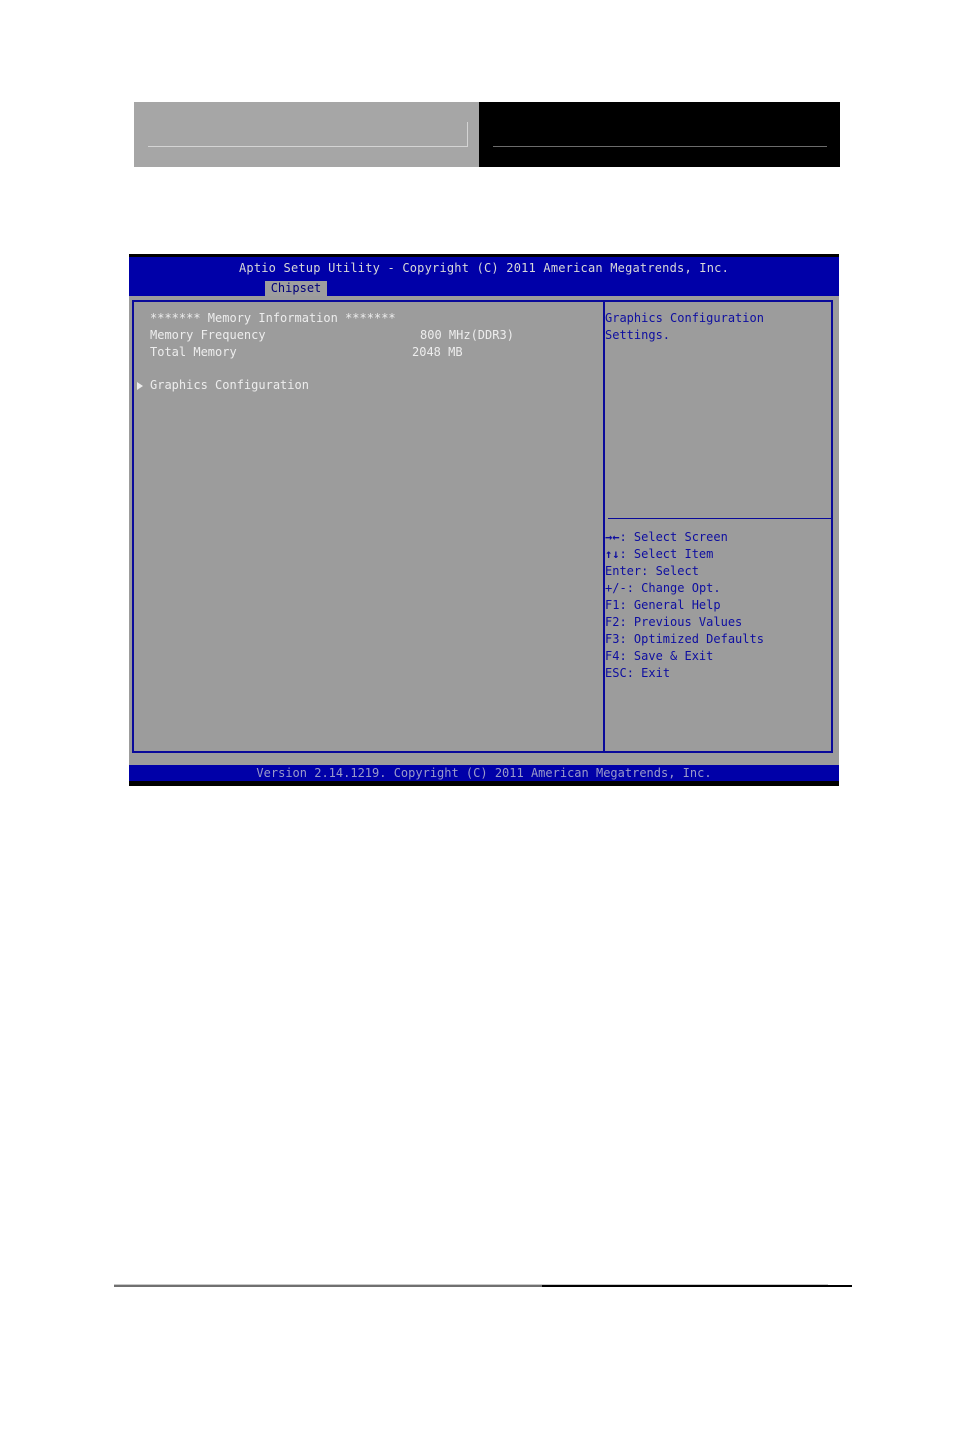  What do you see at coordinates (697, 1286) in the screenshot?
I see `page-footer-rule-right` at bounding box center [697, 1286].